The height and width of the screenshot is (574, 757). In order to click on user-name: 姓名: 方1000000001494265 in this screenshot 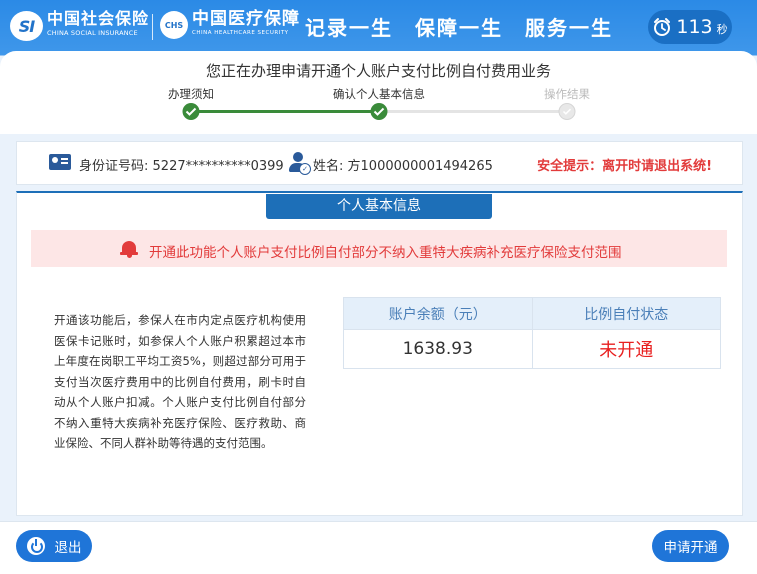, I will do `click(403, 164)`.